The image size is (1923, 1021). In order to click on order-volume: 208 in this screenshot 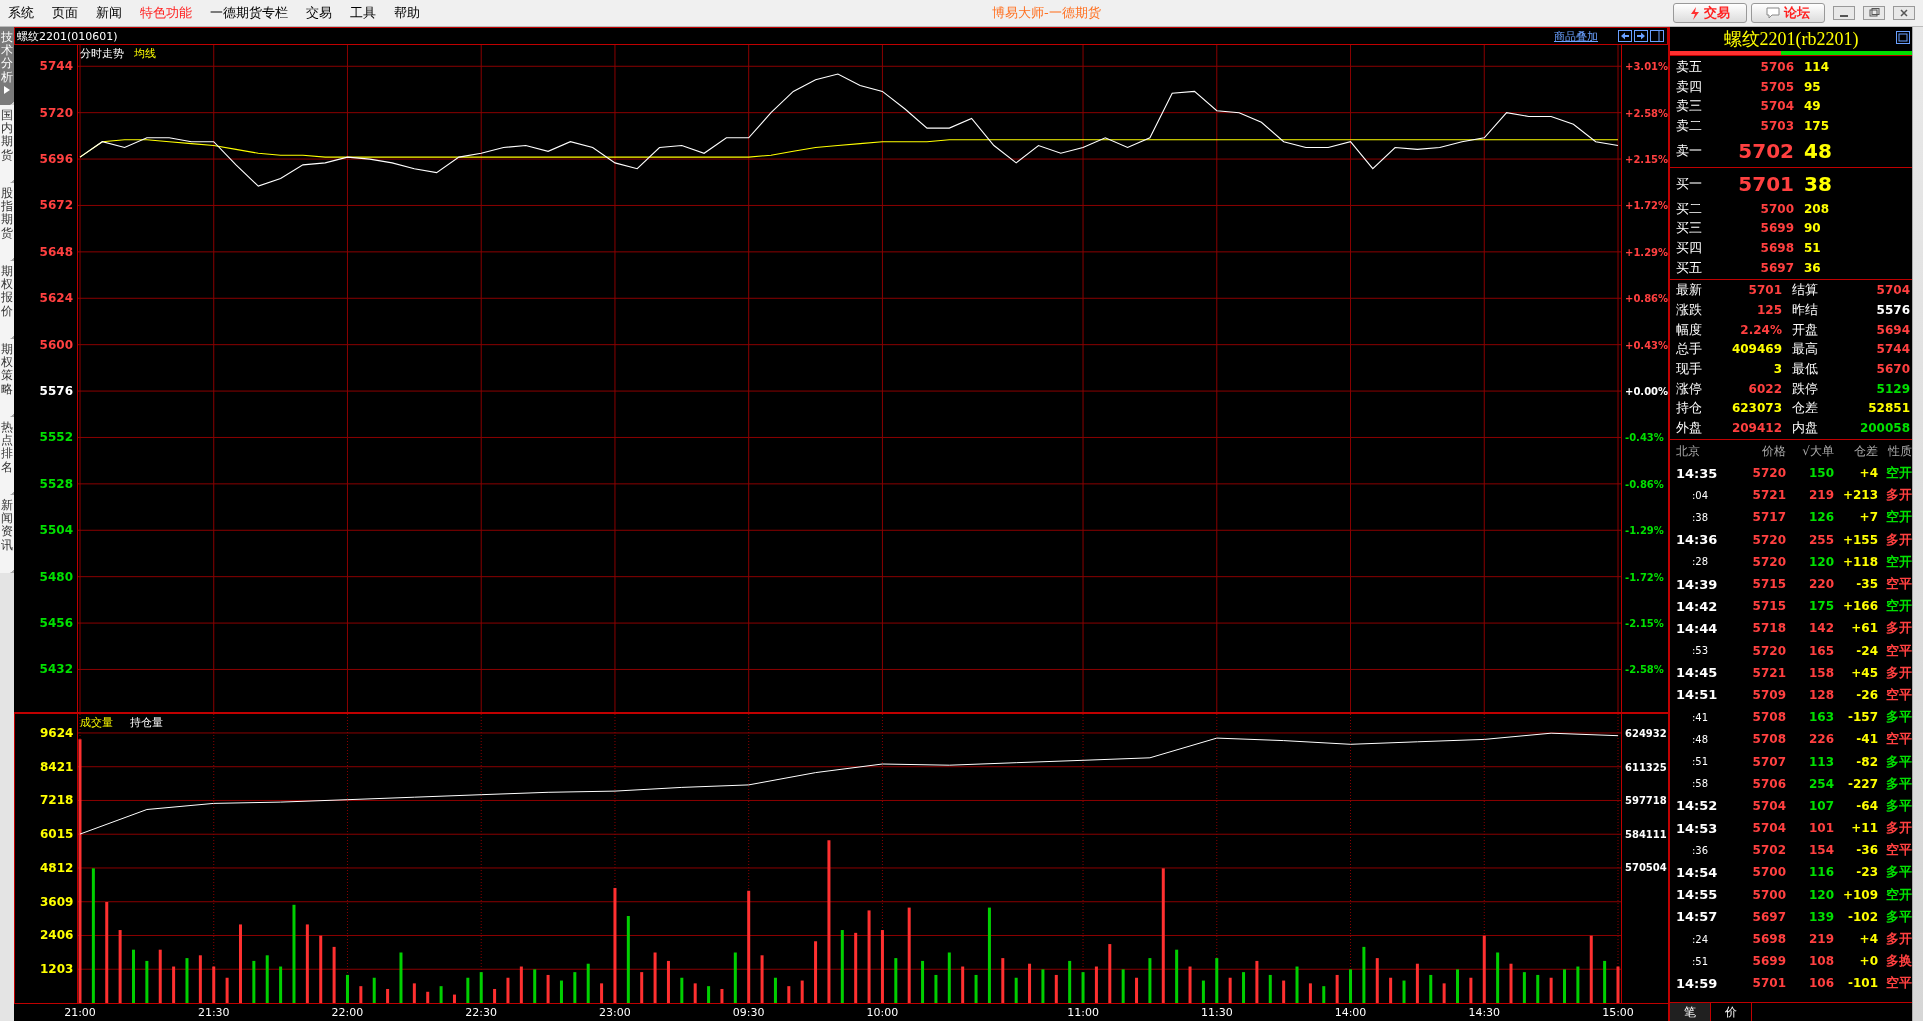, I will do `click(1817, 208)`.